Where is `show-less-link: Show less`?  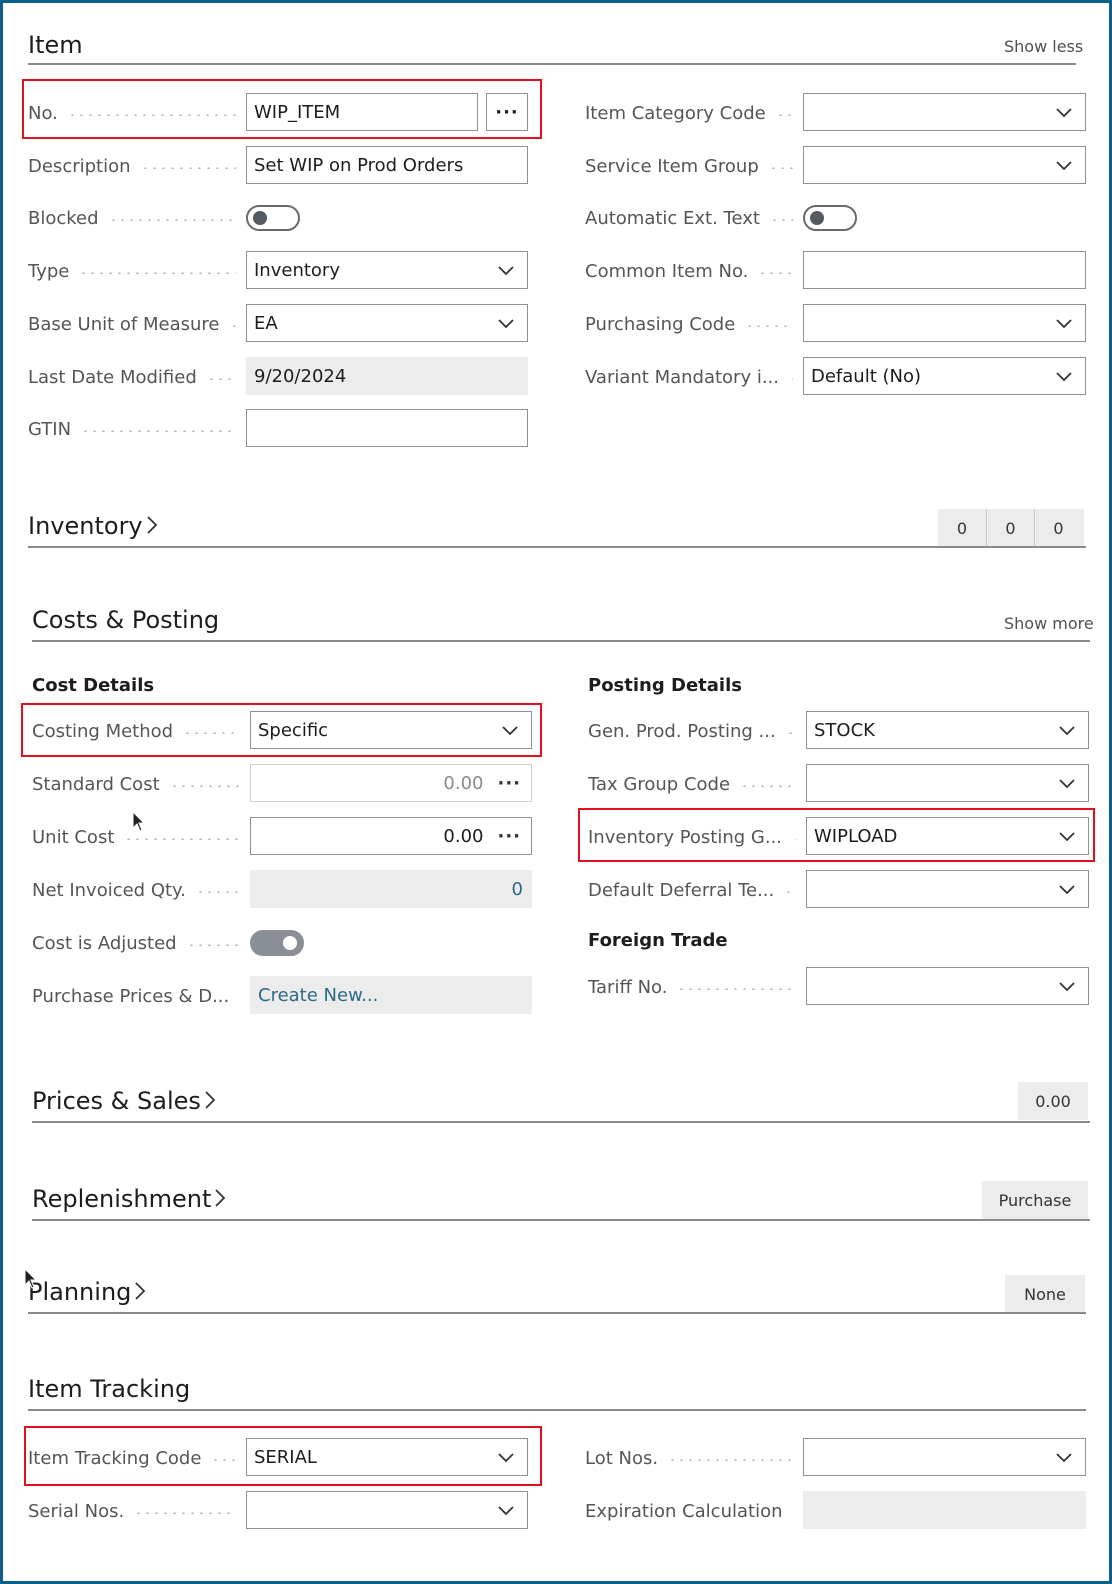 show-less-link: Show less is located at coordinates (1043, 46).